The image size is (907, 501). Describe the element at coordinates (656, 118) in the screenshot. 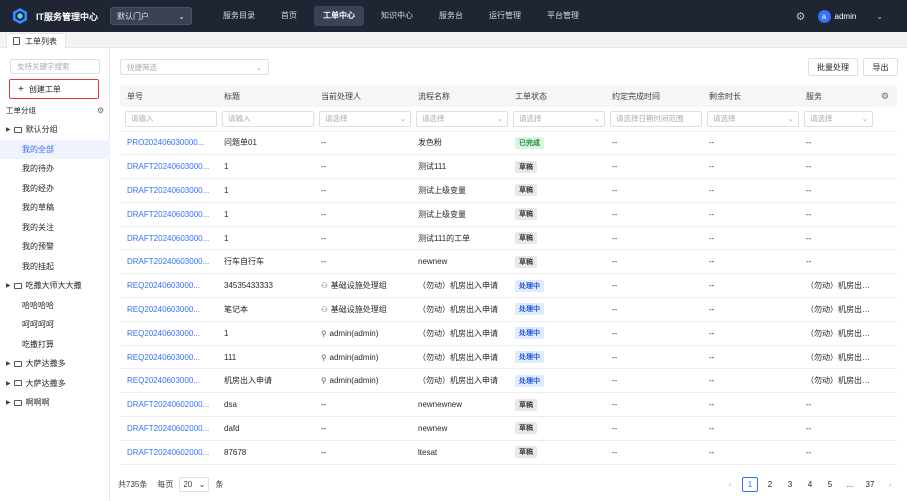

I see `filter-select: 请选择日期时间范围` at that location.